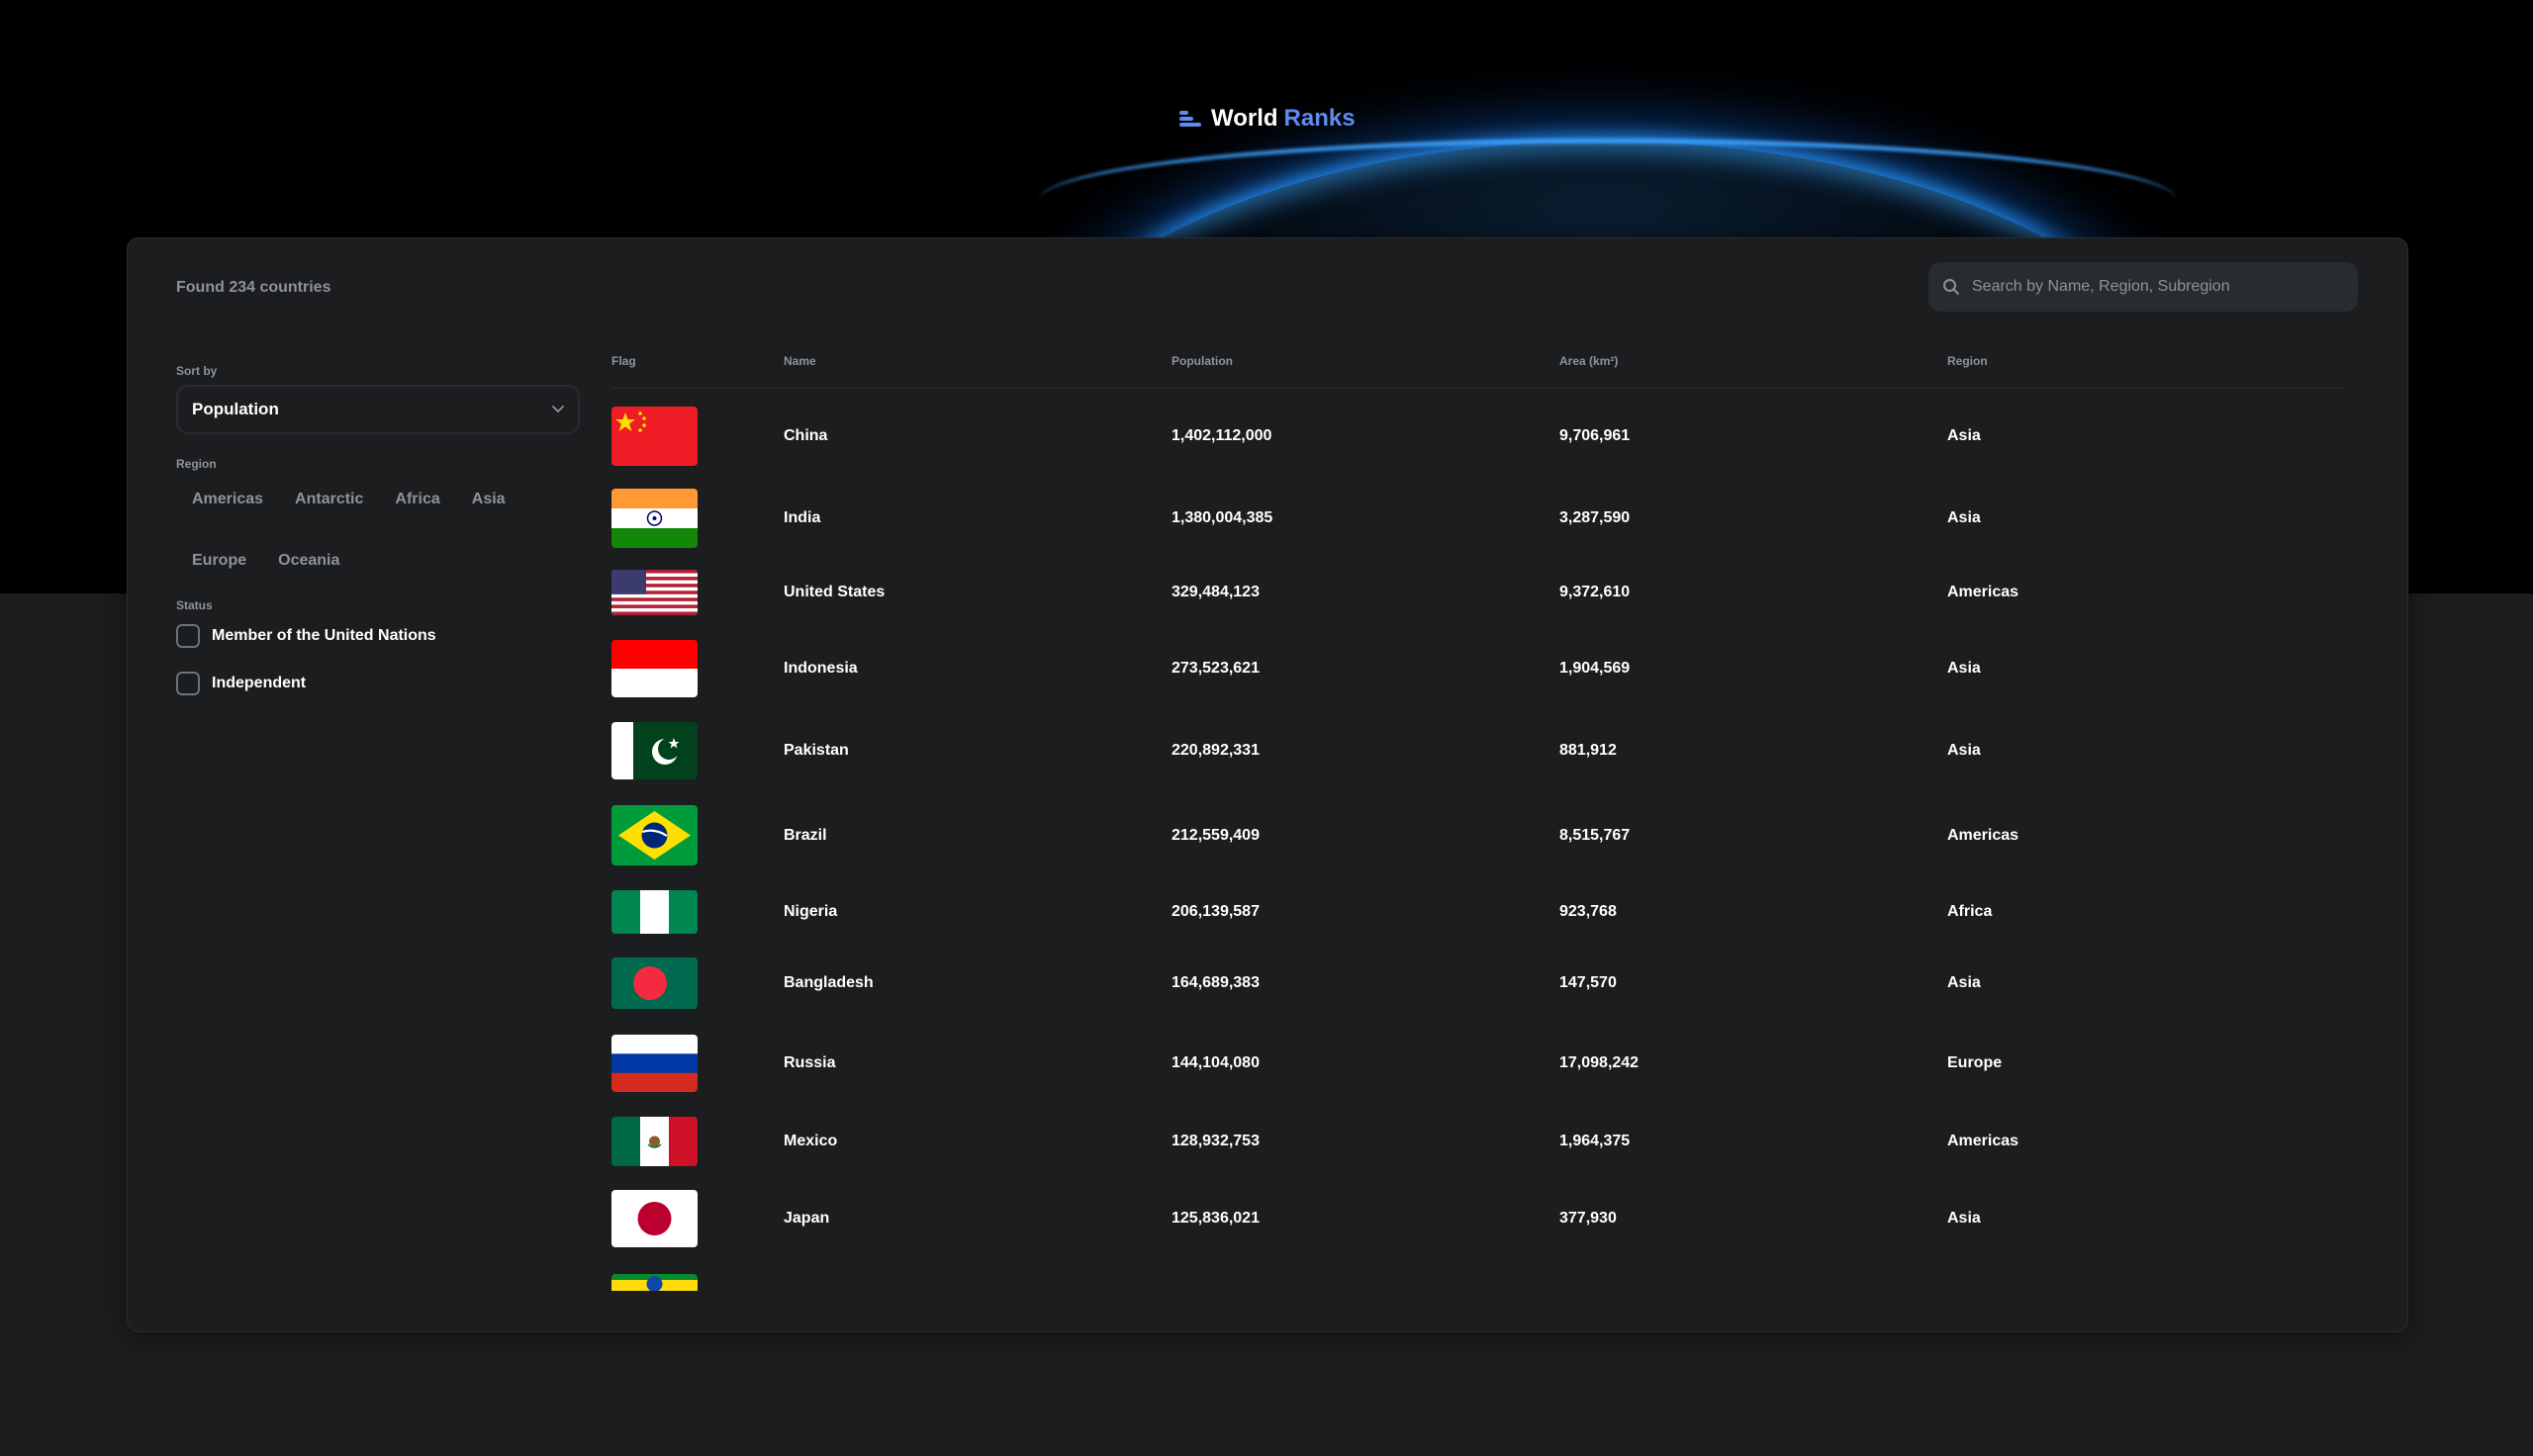 Image resolution: width=2533 pixels, height=1456 pixels. I want to click on app-logo: World Ranks, so click(1267, 119).